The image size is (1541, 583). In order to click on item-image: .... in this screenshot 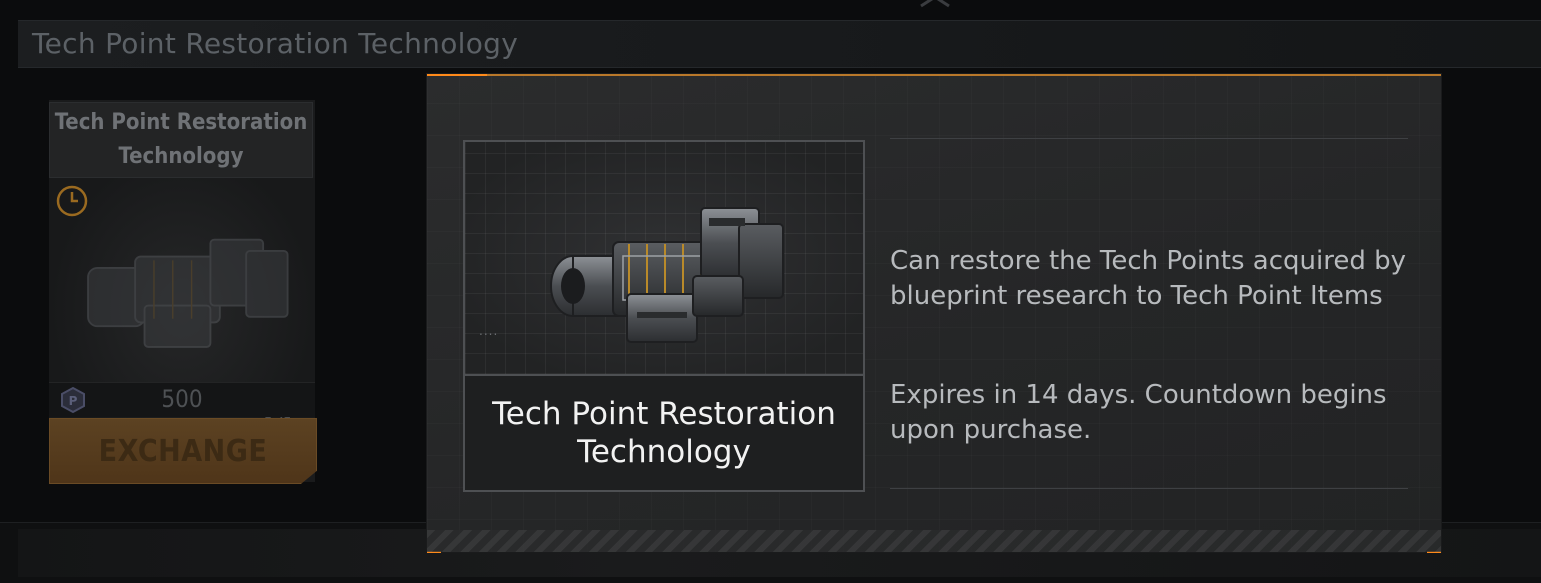, I will do `click(664, 259)`.